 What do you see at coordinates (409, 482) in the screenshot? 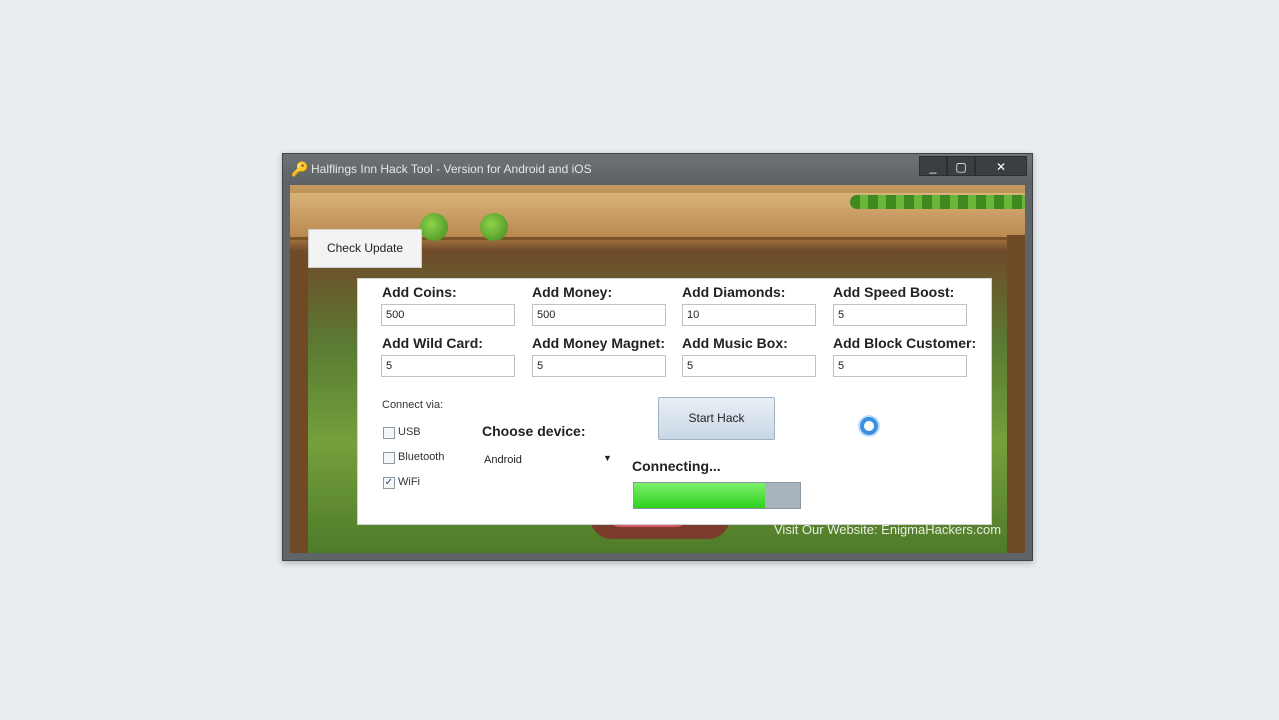
I see `wifi-label: WiFi` at bounding box center [409, 482].